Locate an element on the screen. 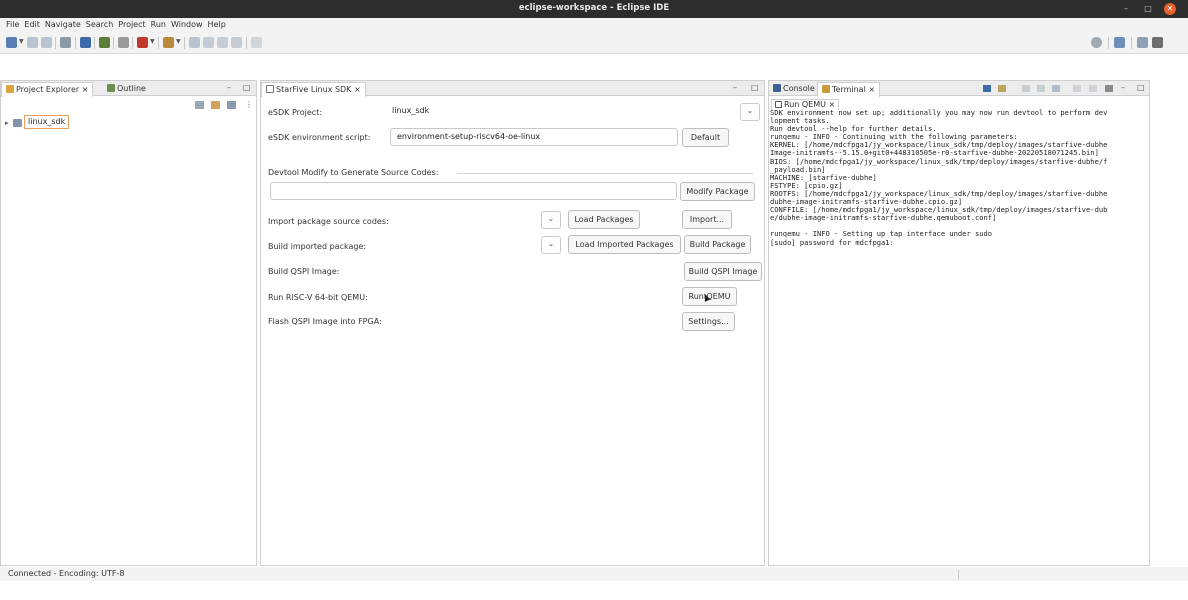  forward-icon is located at coordinates (236, 42).